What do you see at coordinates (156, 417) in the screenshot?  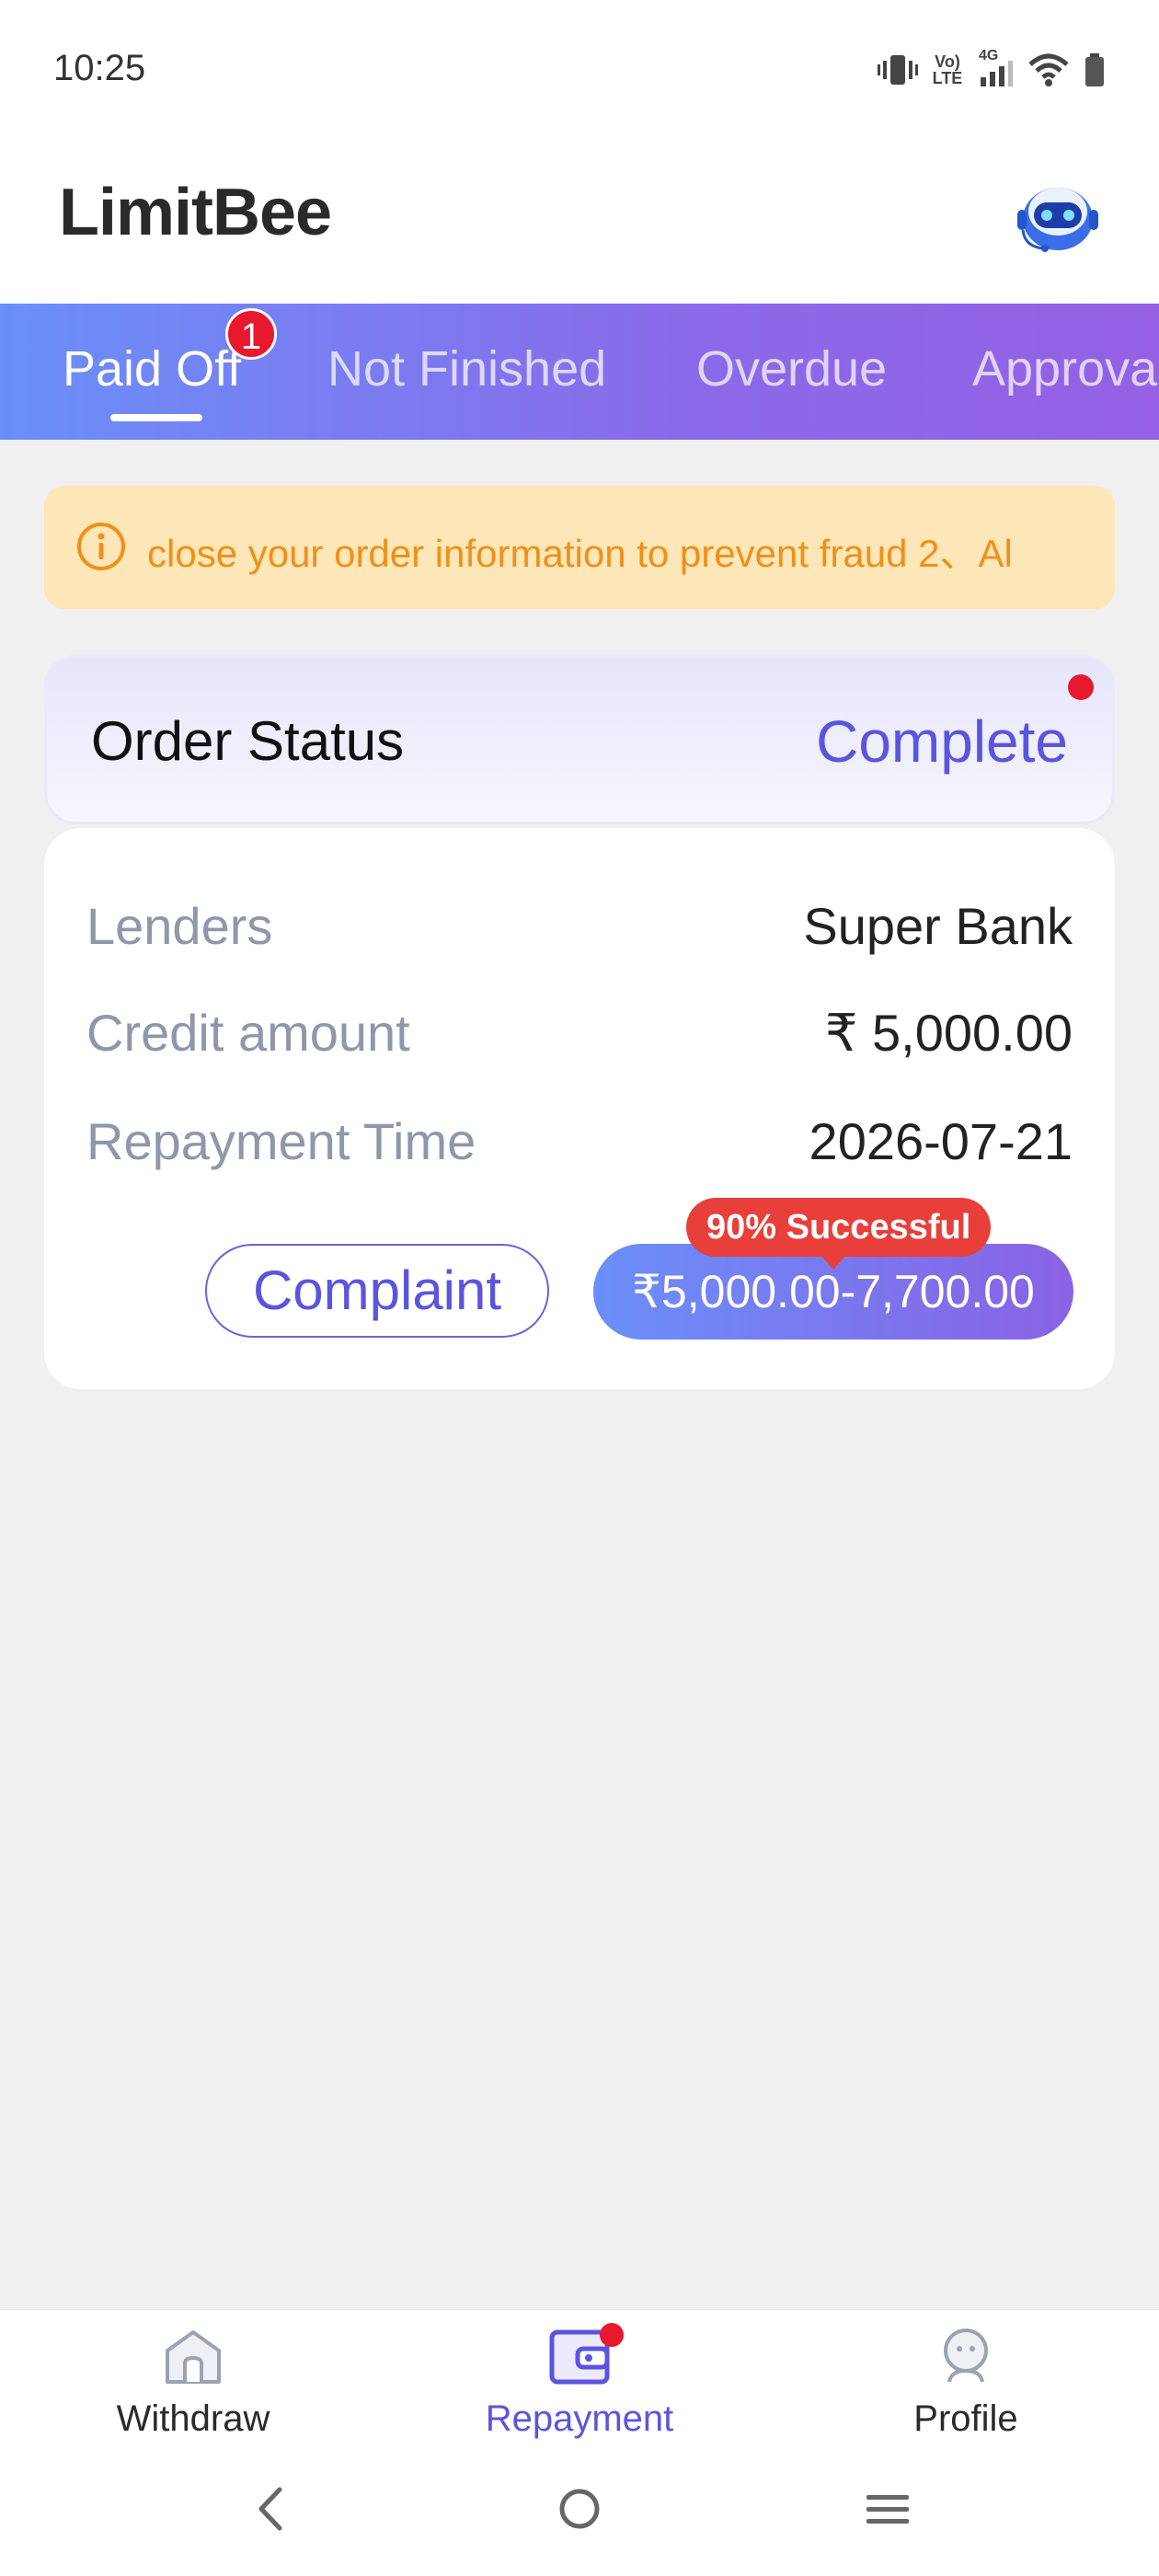 I see `active-tab-indicator` at bounding box center [156, 417].